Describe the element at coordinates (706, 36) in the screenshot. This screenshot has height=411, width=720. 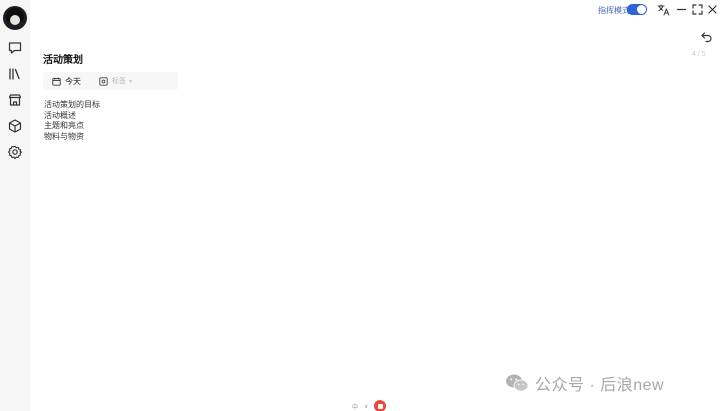
I see `undo-icon` at that location.